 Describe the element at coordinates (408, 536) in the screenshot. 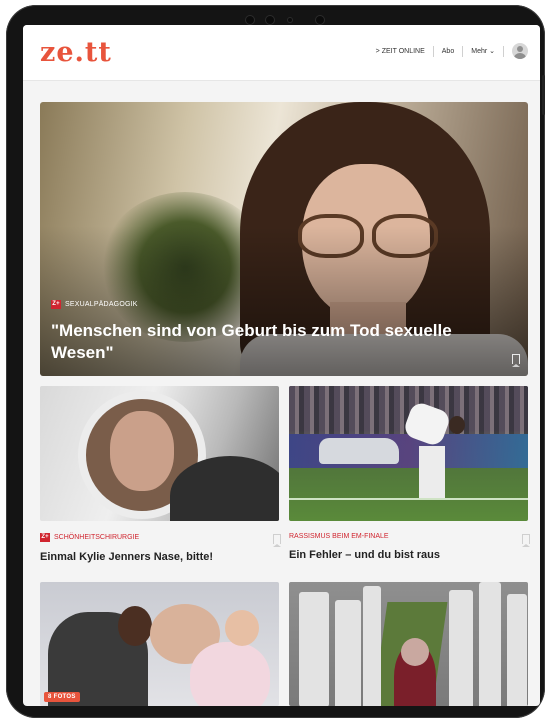

I see `card-kicker: RASSISMUS BEIM EM-FINALE` at that location.